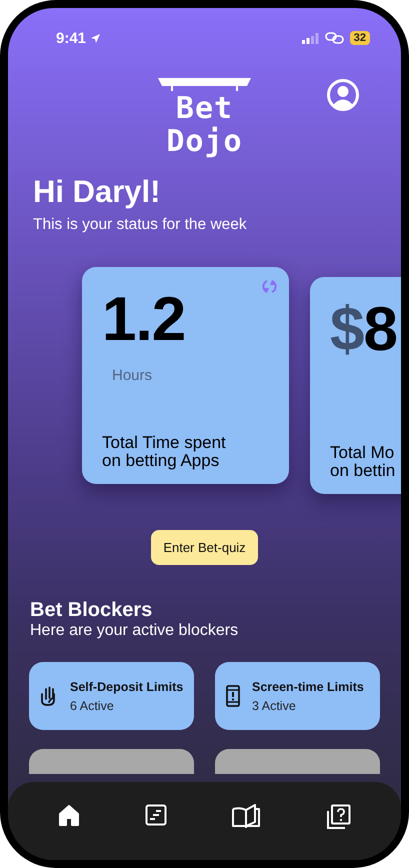 The height and width of the screenshot is (868, 409). I want to click on blocker-title: Screen-time Limits, so click(308, 687).